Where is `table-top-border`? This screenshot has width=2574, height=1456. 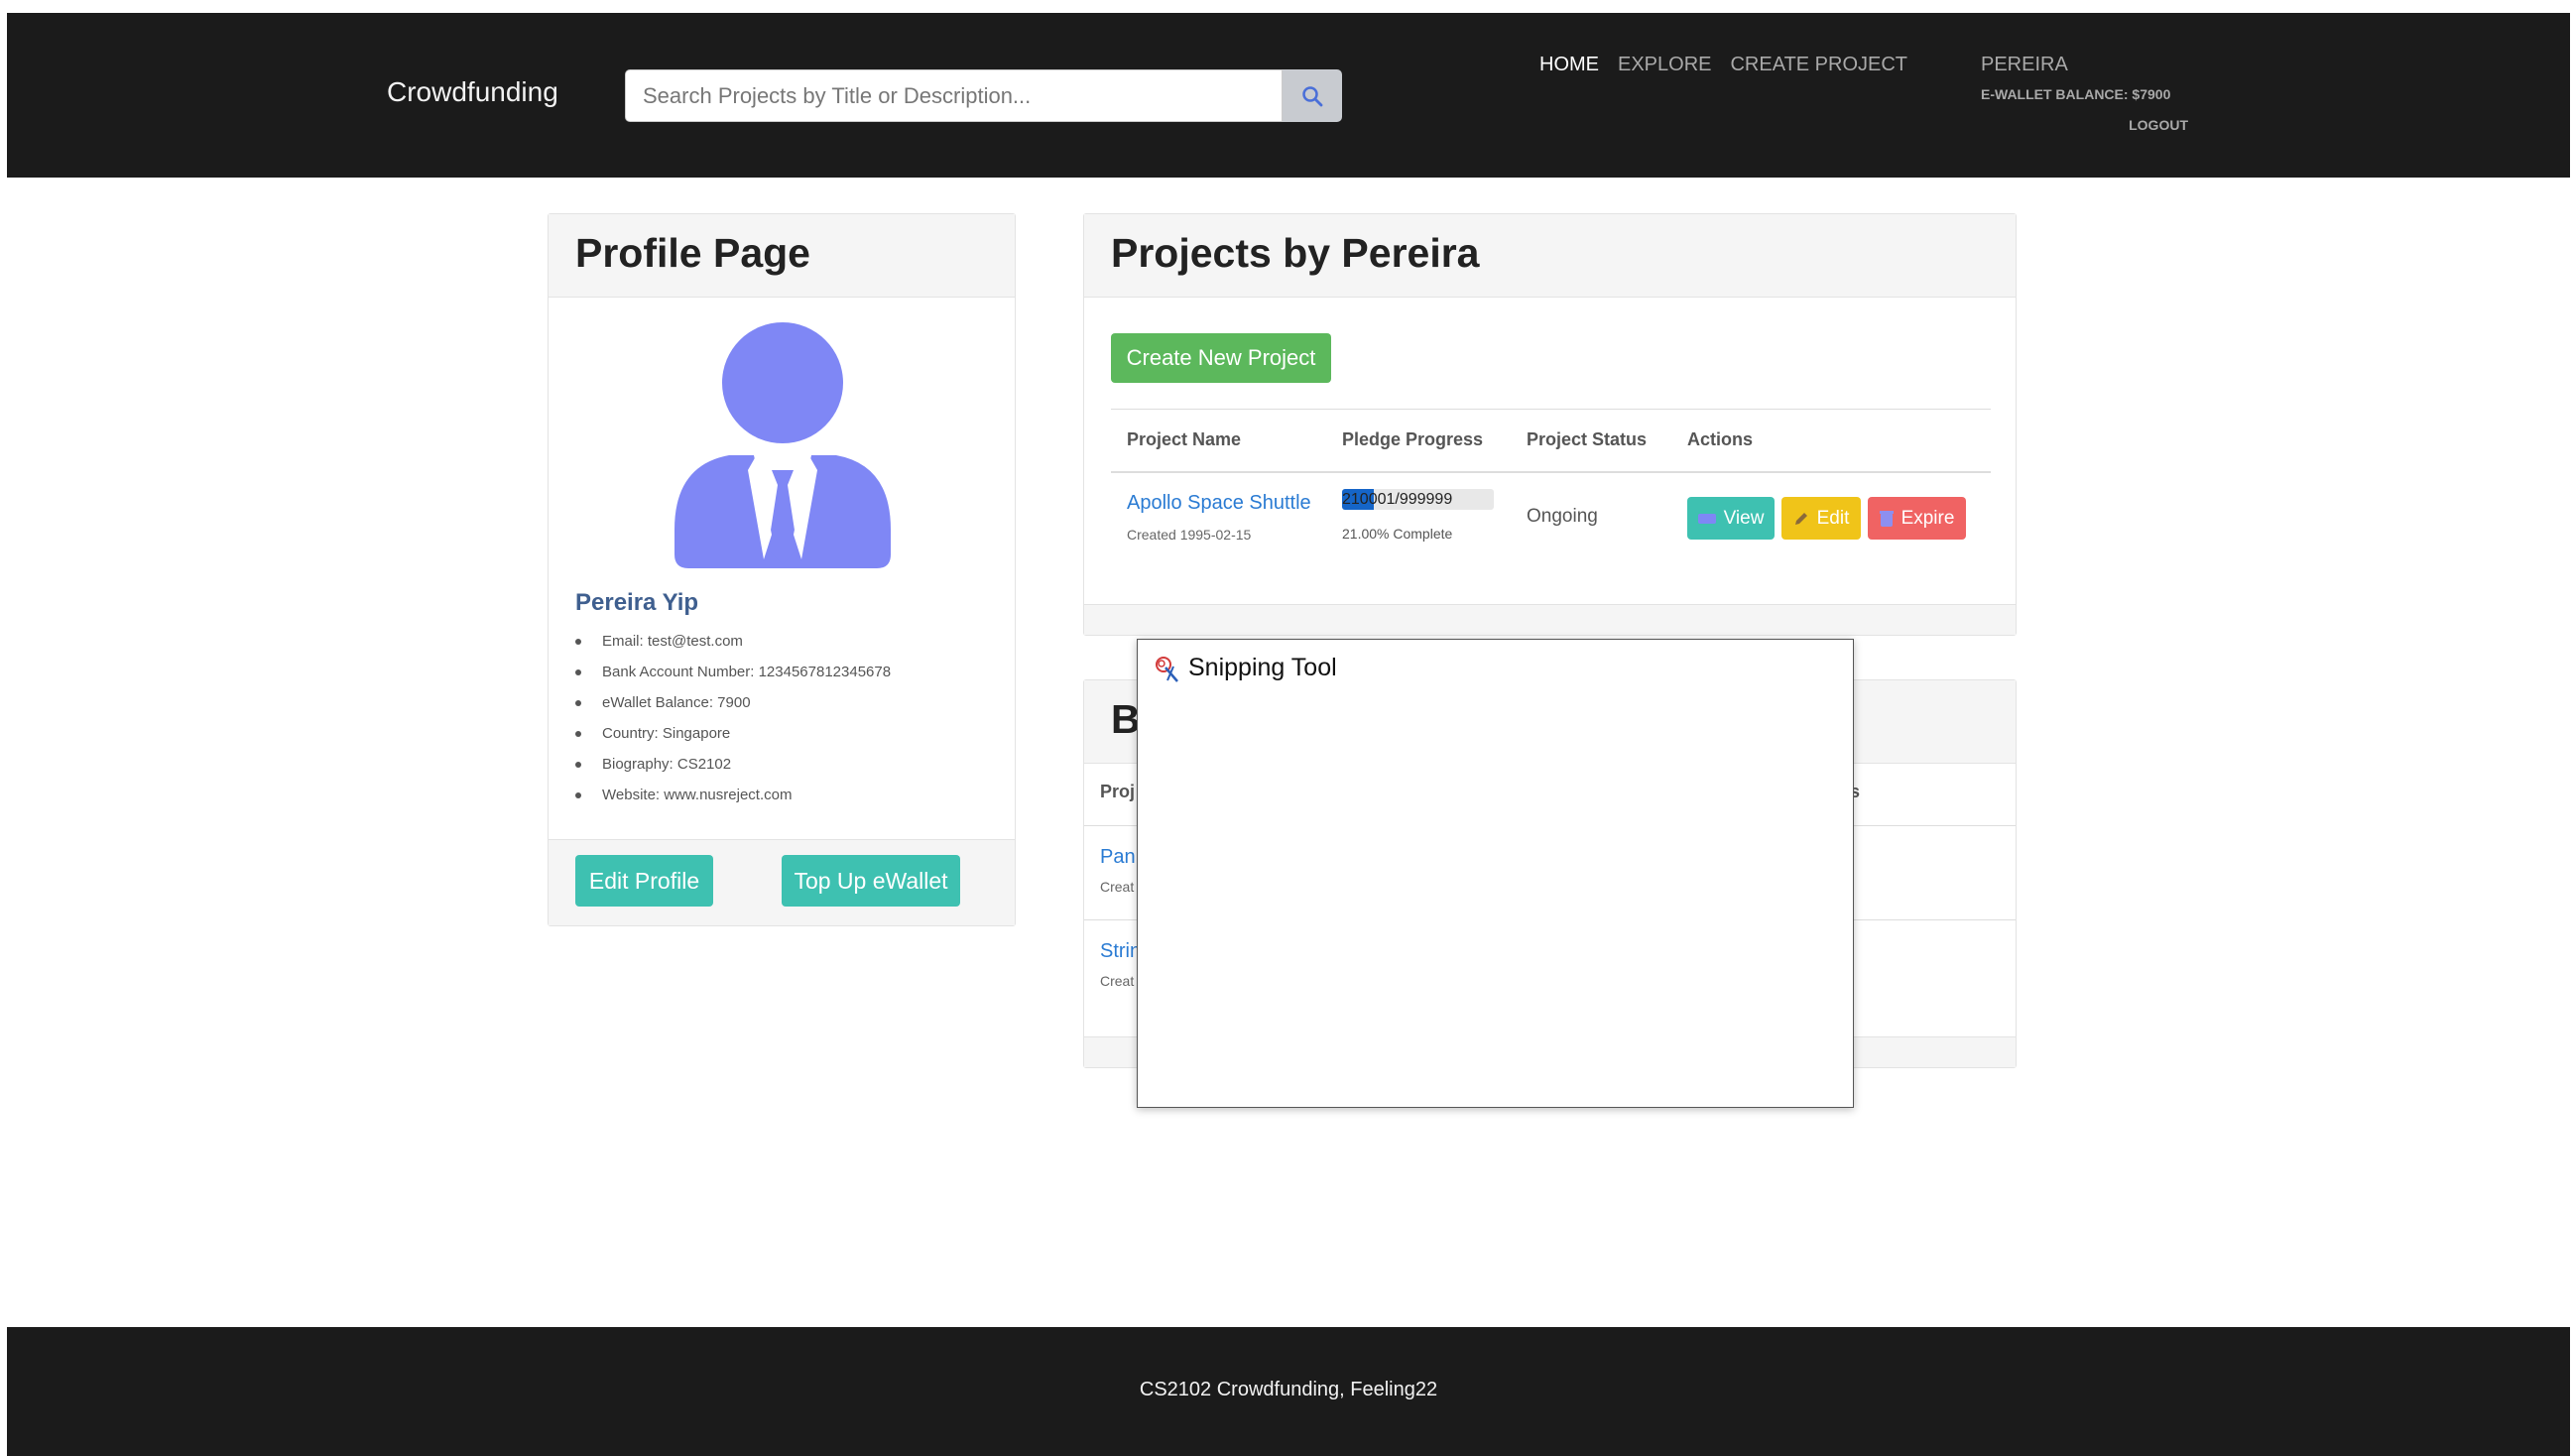
table-top-border is located at coordinates (1551, 409).